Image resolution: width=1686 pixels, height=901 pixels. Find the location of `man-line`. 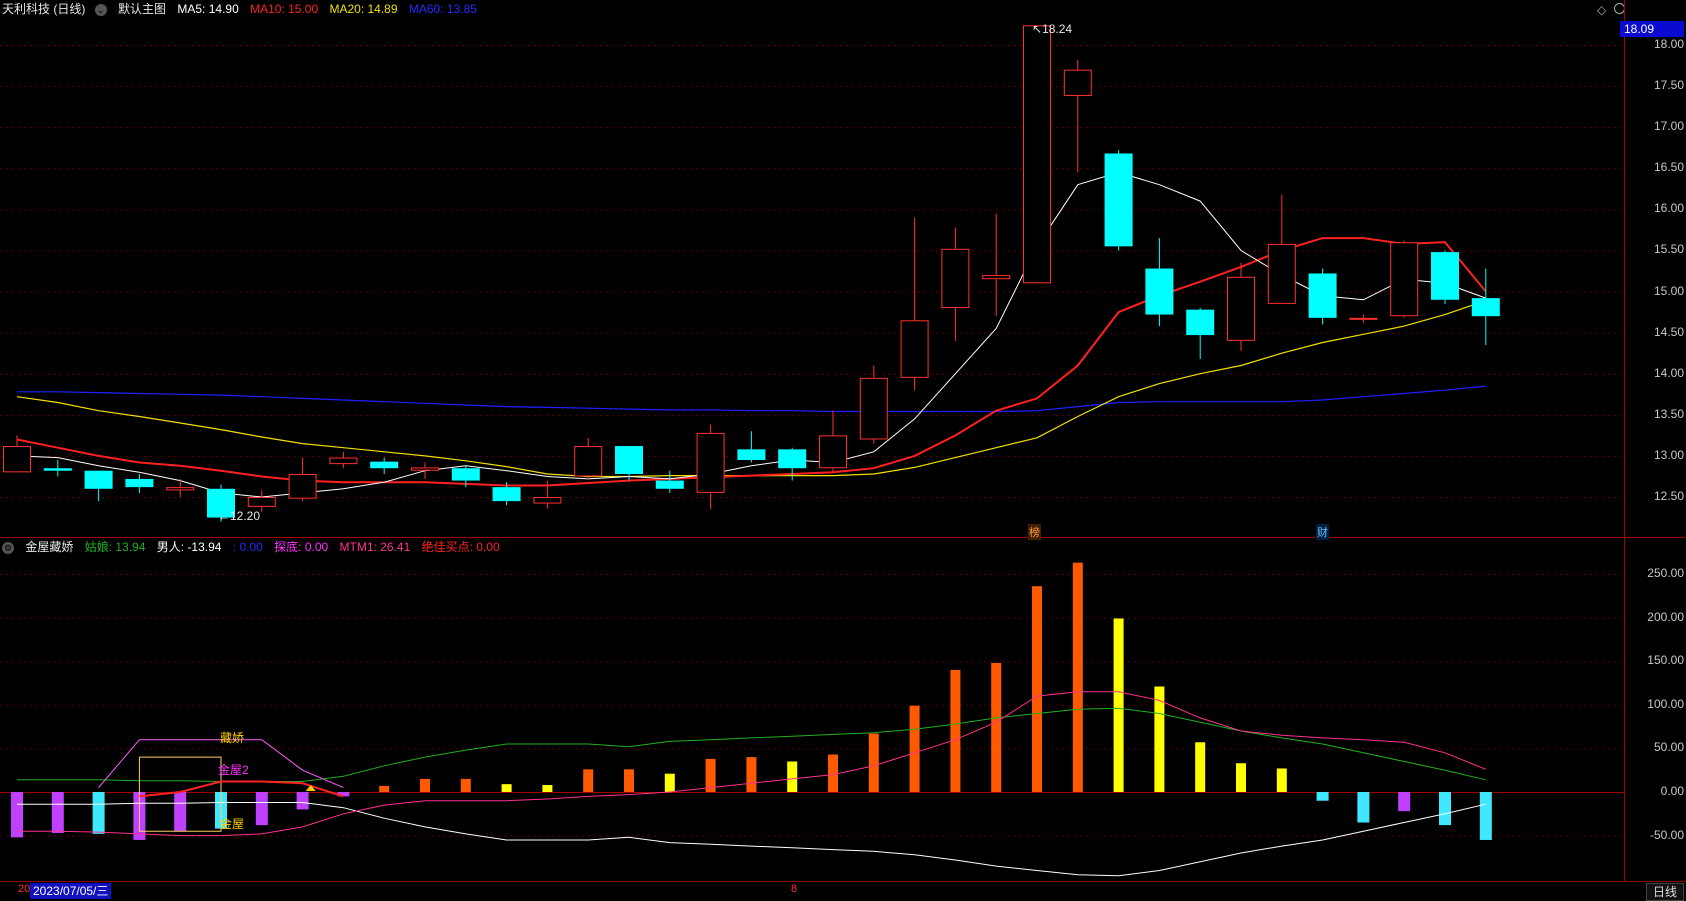

man-line is located at coordinates (751, 839).